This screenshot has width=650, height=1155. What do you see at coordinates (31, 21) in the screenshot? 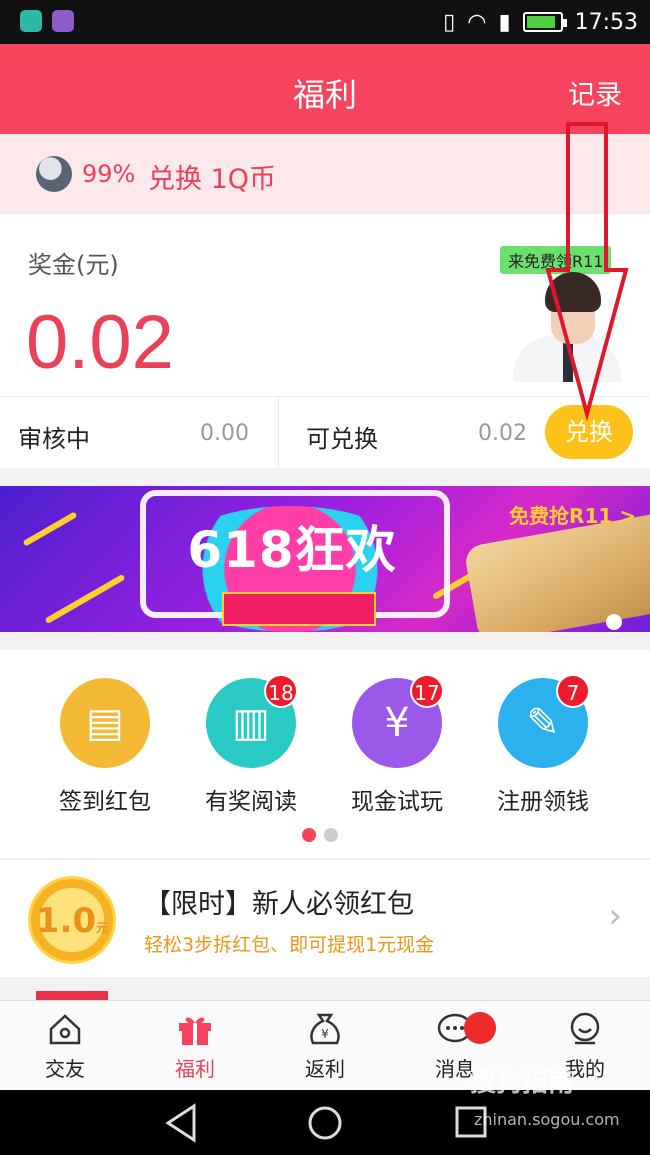
I see `android-app-icon` at bounding box center [31, 21].